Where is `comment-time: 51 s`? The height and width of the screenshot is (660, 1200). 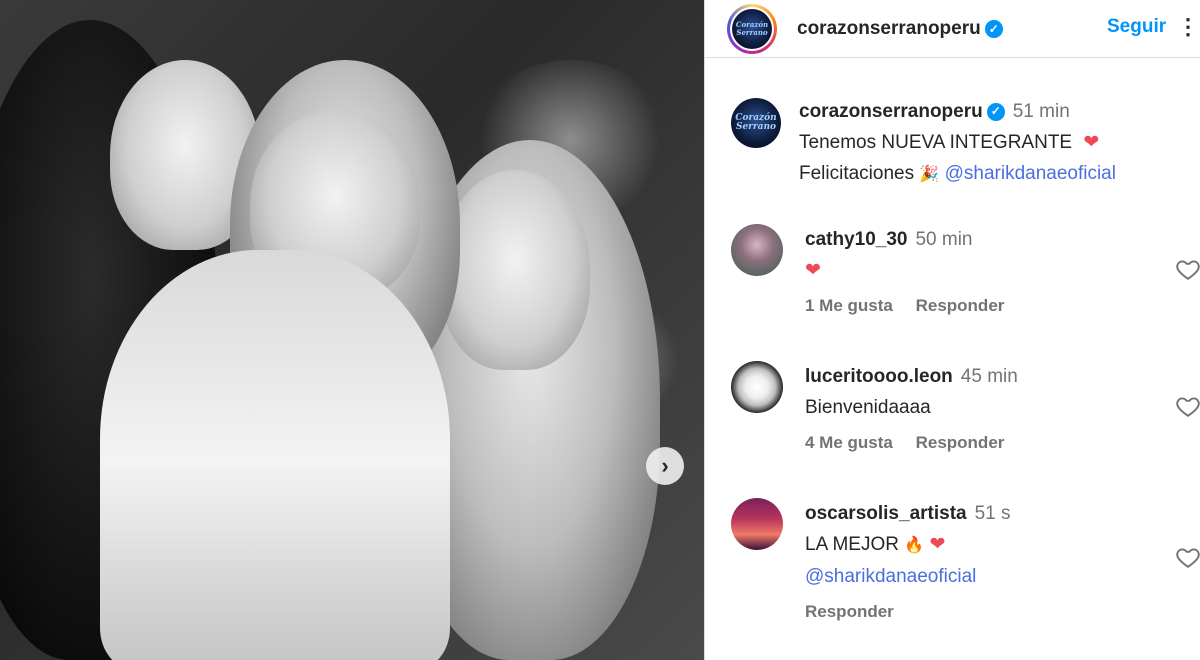
comment-time: 51 s is located at coordinates (992, 513).